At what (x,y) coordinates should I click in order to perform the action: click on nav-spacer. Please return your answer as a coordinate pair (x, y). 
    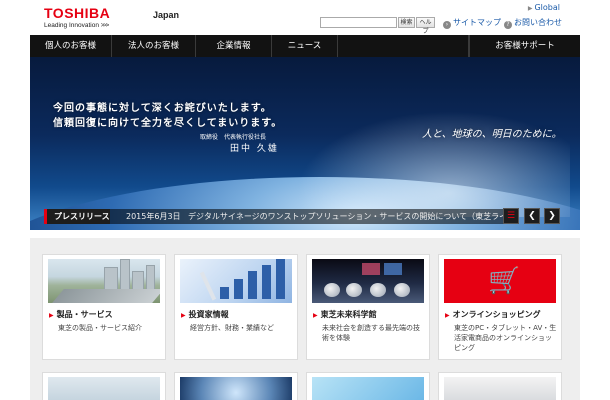
    Looking at the image, I should click on (403, 46).